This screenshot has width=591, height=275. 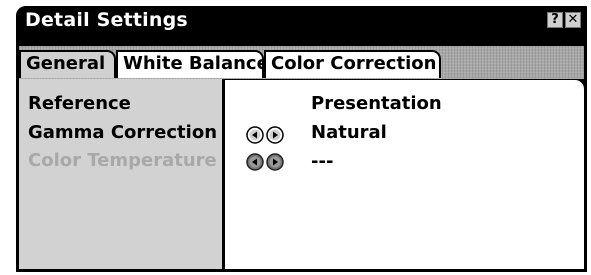 I want to click on color-temperature-adjust-arrows-icon, so click(x=265, y=162).